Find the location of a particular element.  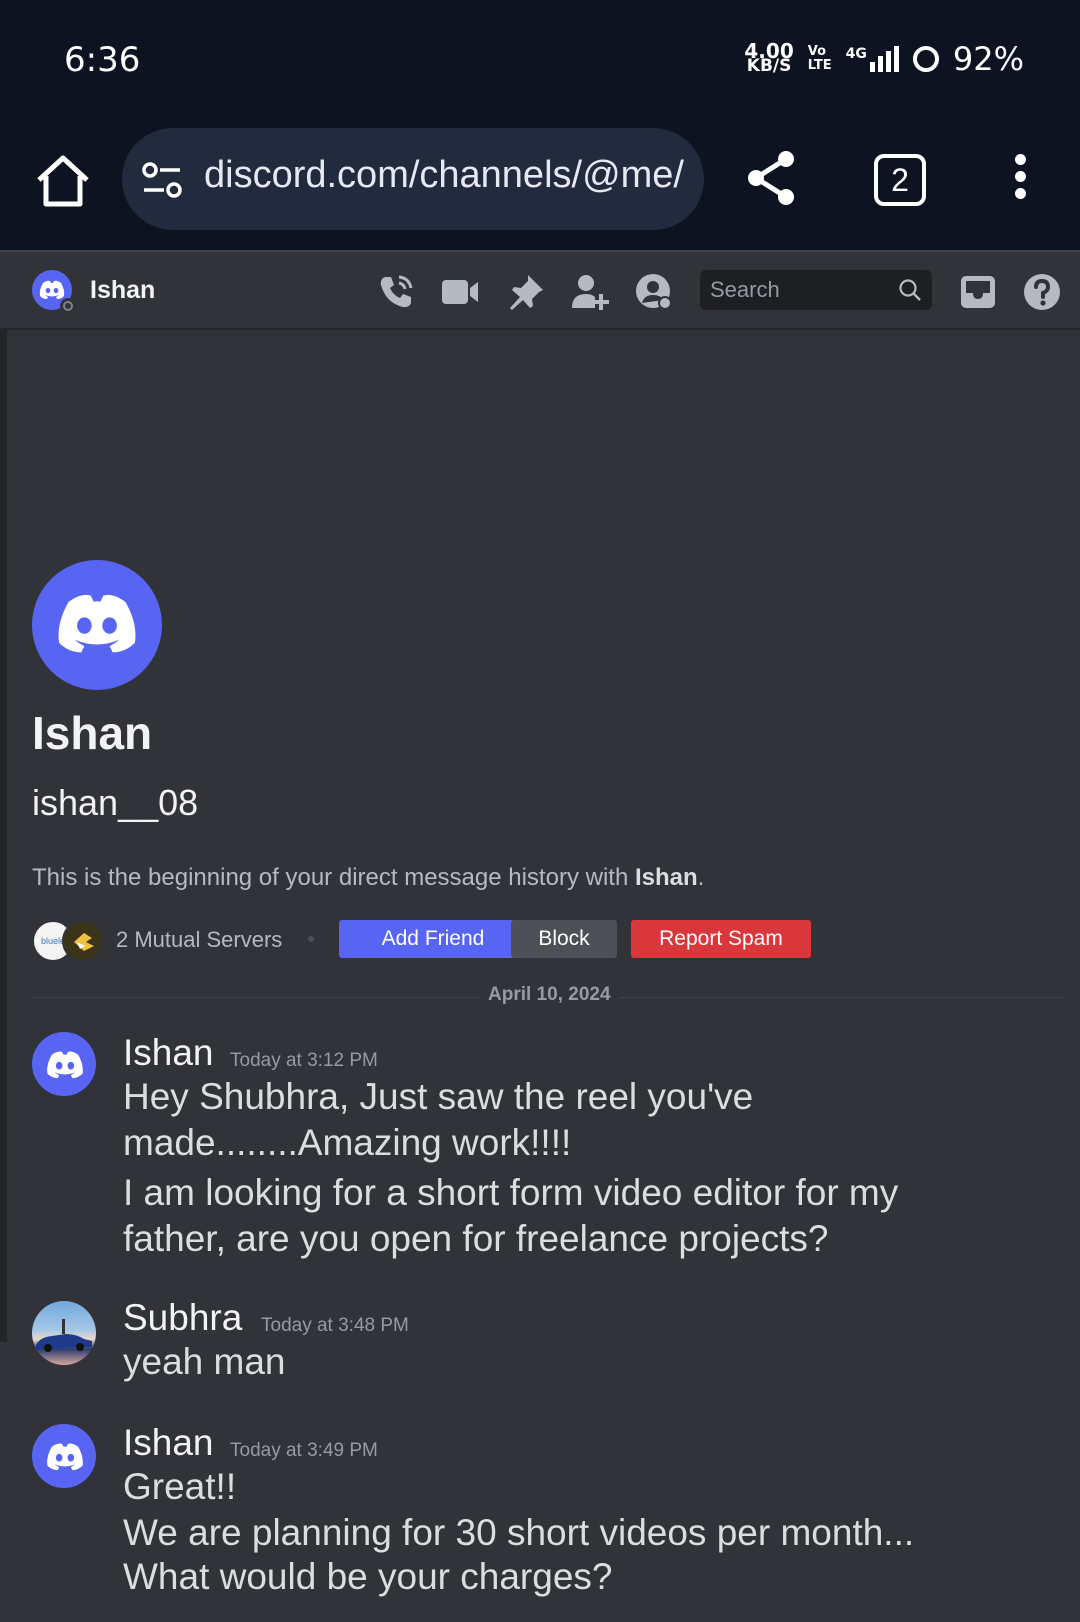

browser-toolbar: discord.com/channels/@me/ 2 is located at coordinates (540, 184).